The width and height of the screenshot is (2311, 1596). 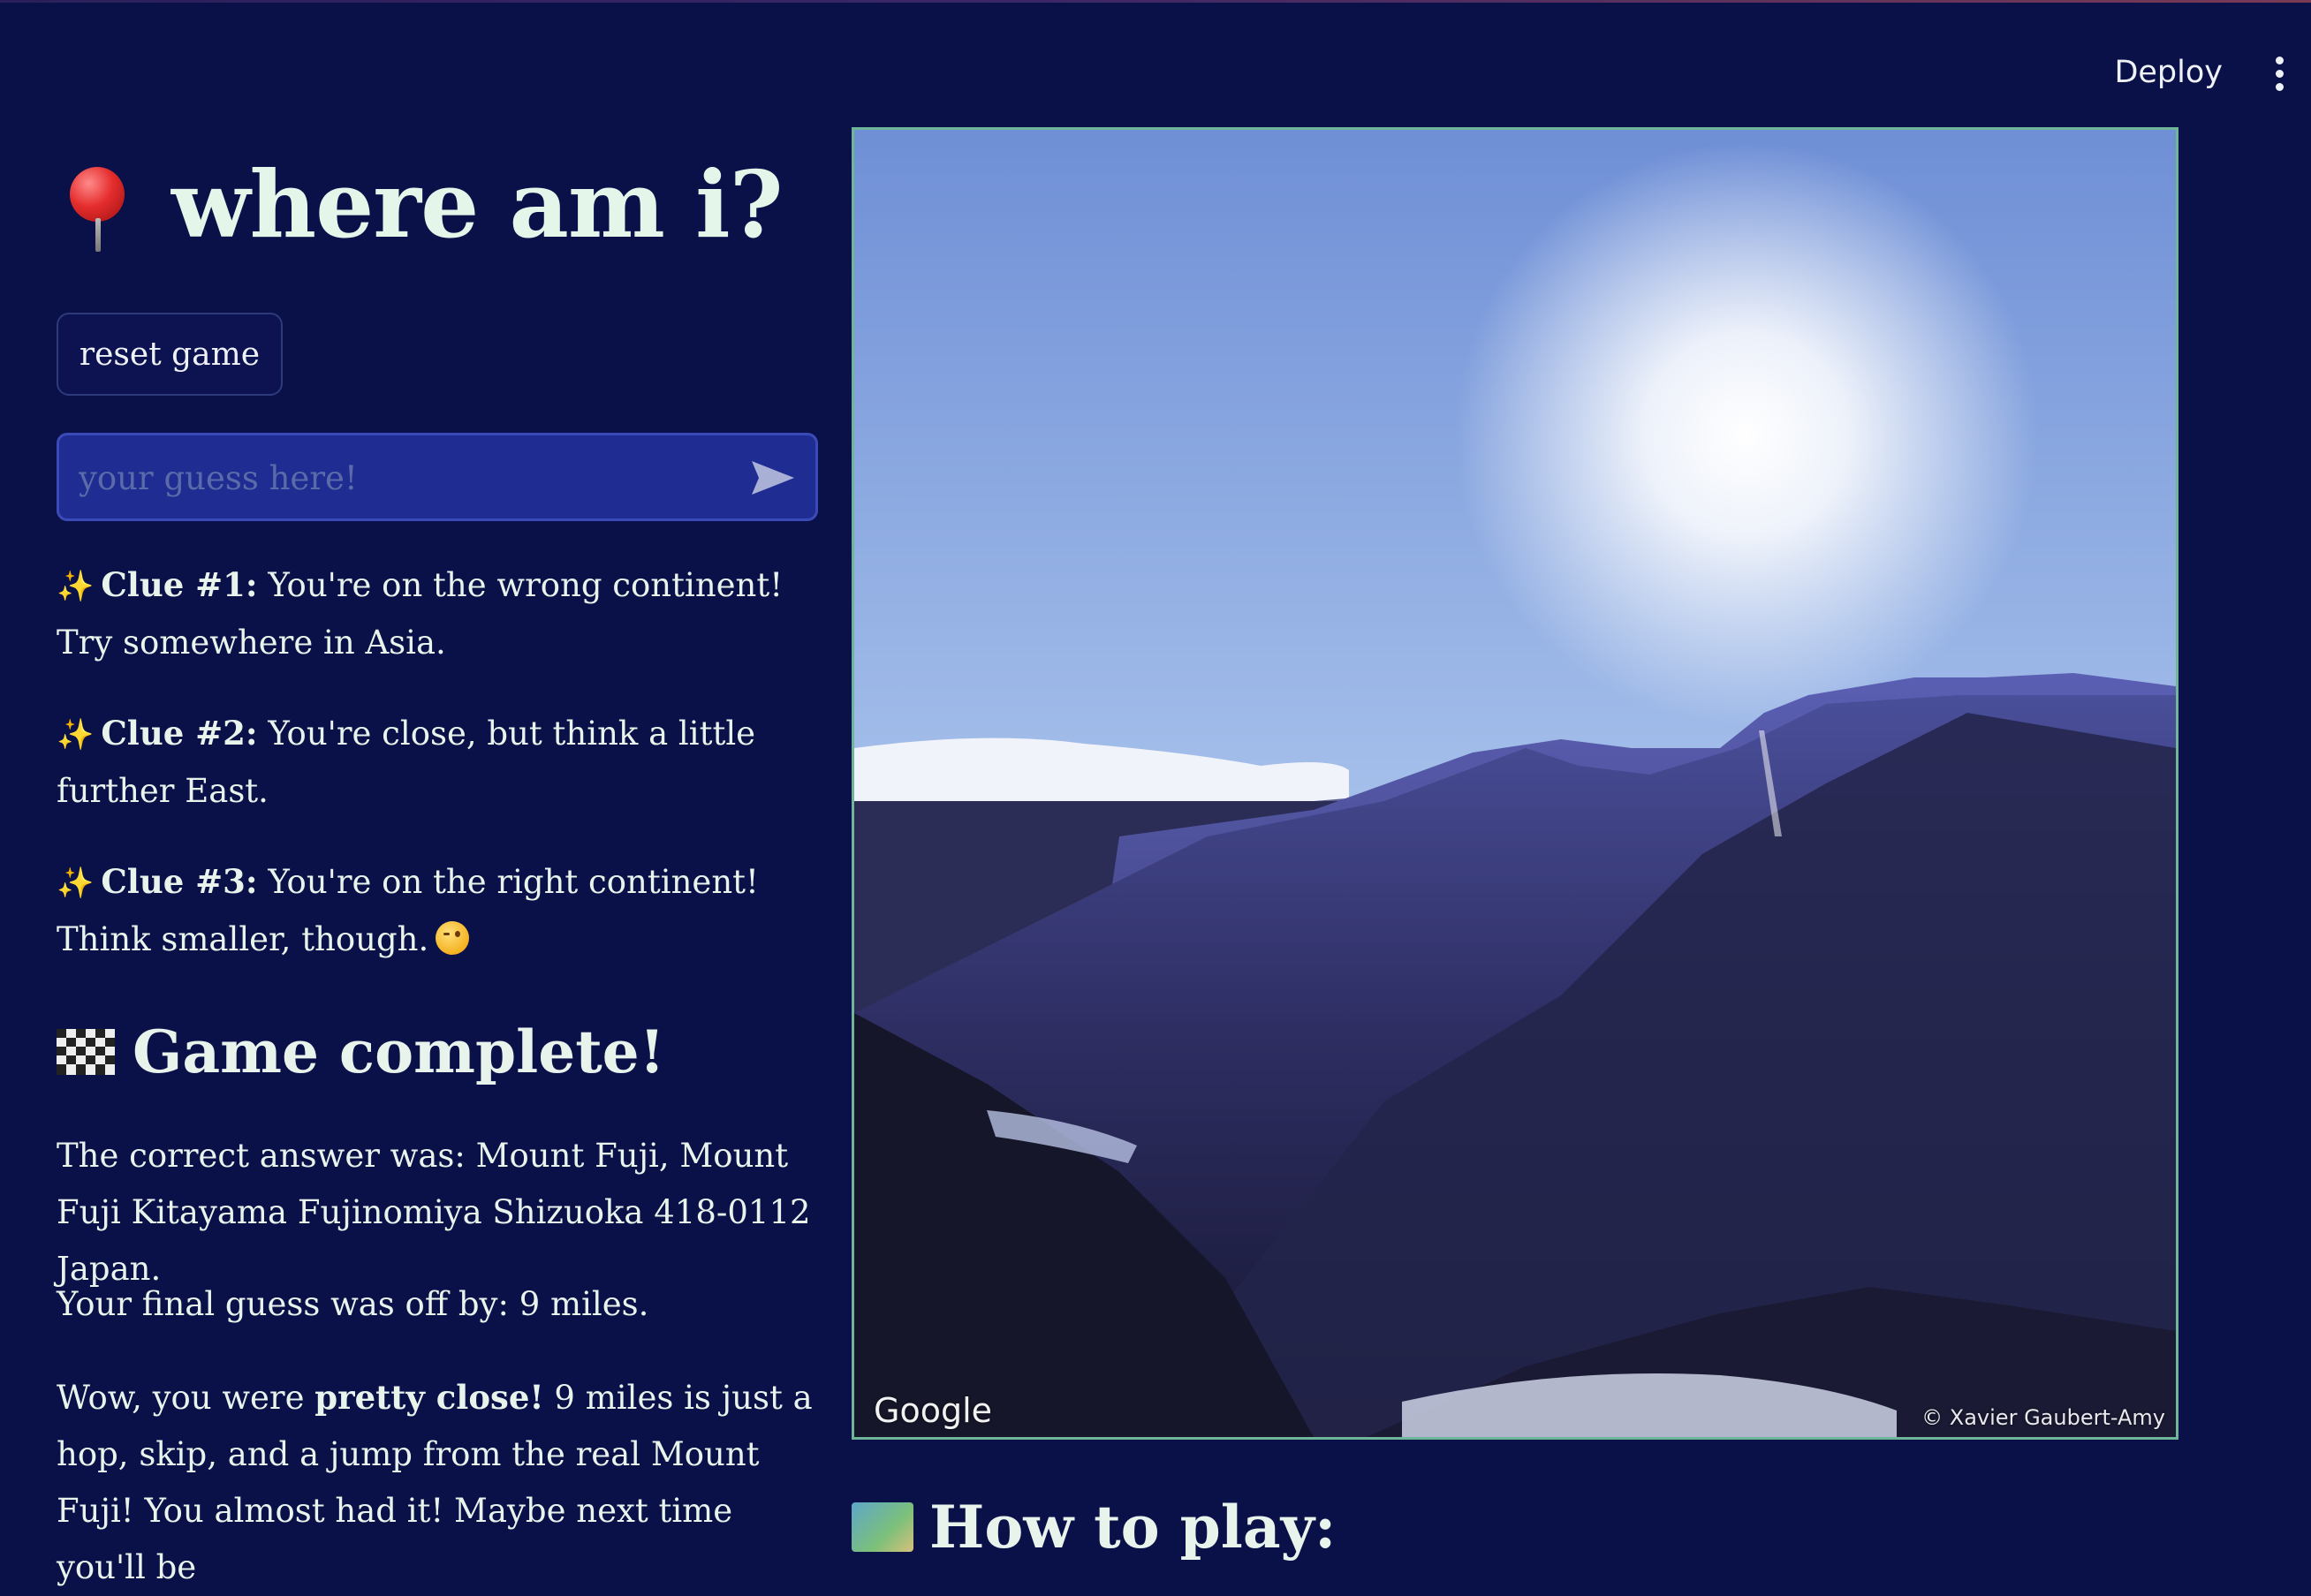 I want to click on deploy-button: Deploy, so click(x=2168, y=72).